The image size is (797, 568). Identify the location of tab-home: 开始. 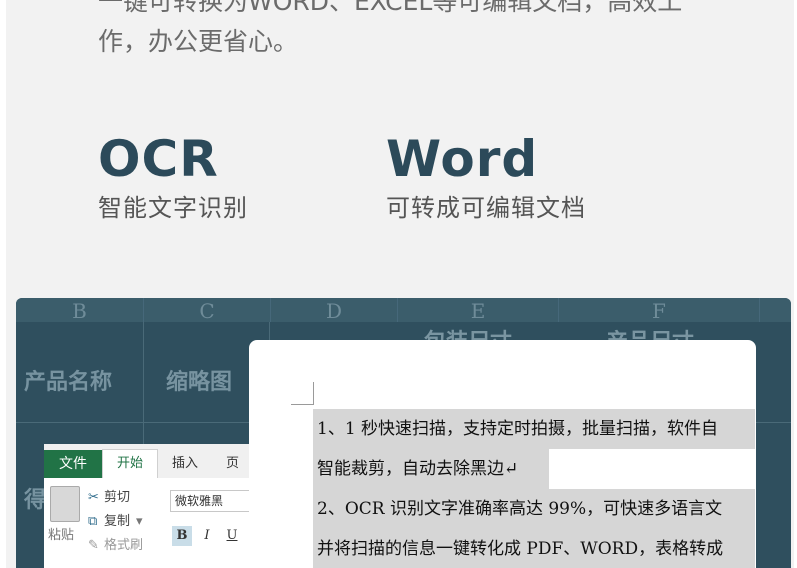
(130, 463).